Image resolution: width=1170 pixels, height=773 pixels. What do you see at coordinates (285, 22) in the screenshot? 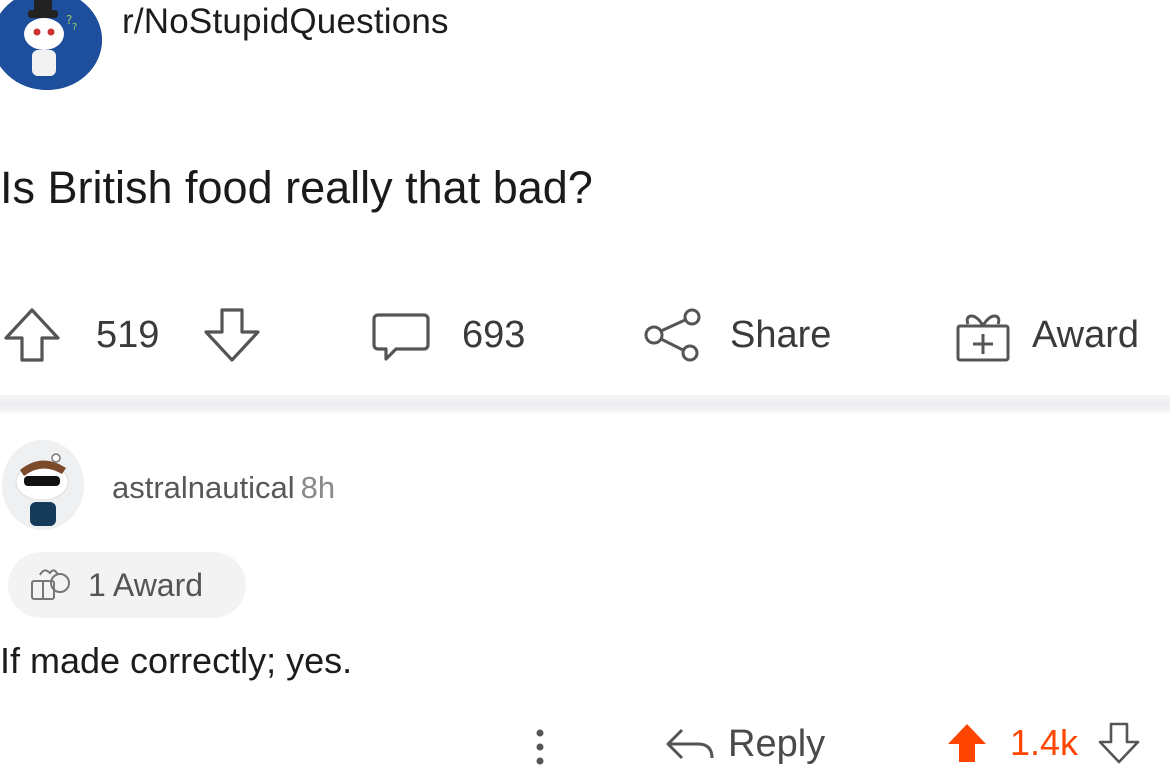
I see `subreddit-name: r/NoStupidQuestions` at bounding box center [285, 22].